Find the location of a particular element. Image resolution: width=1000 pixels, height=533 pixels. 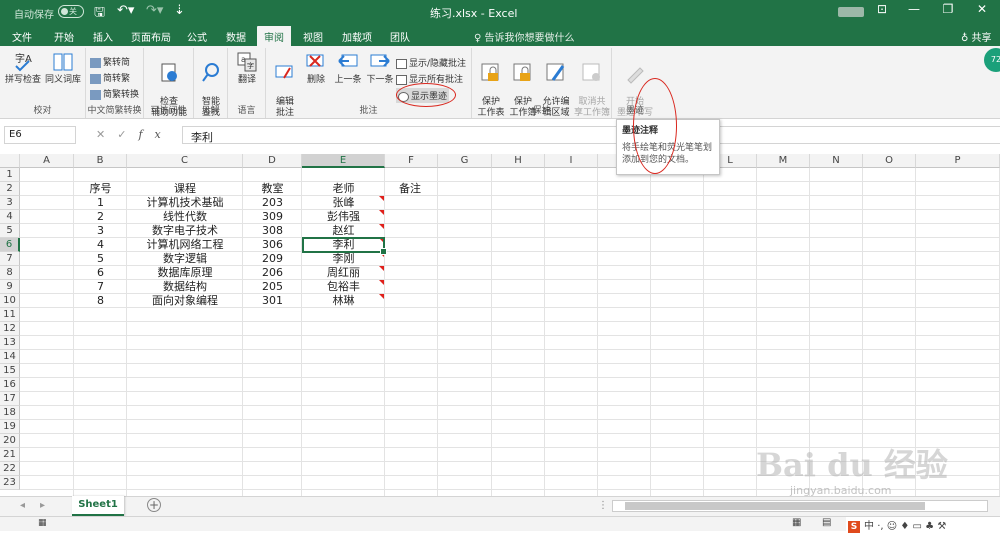

tab-review: 审阅 is located at coordinates (274, 36).